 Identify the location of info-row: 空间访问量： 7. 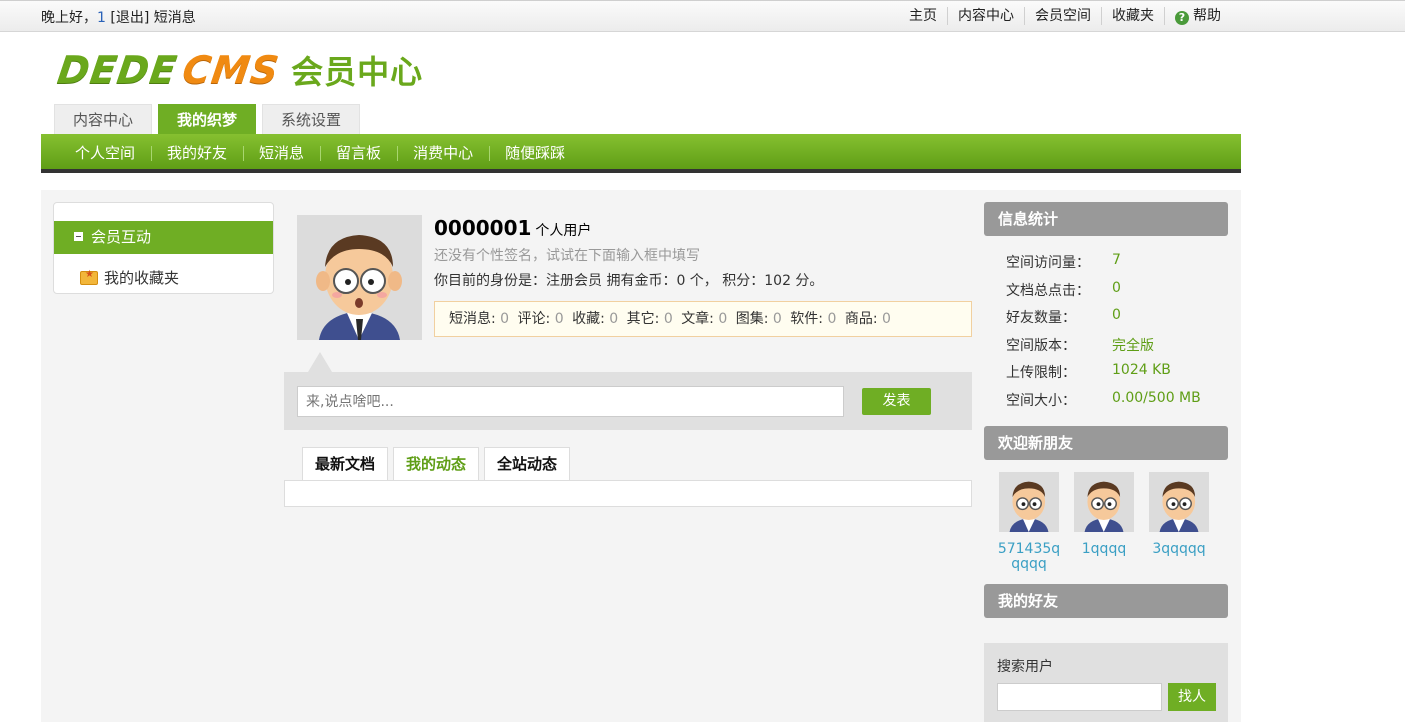
(1103, 266).